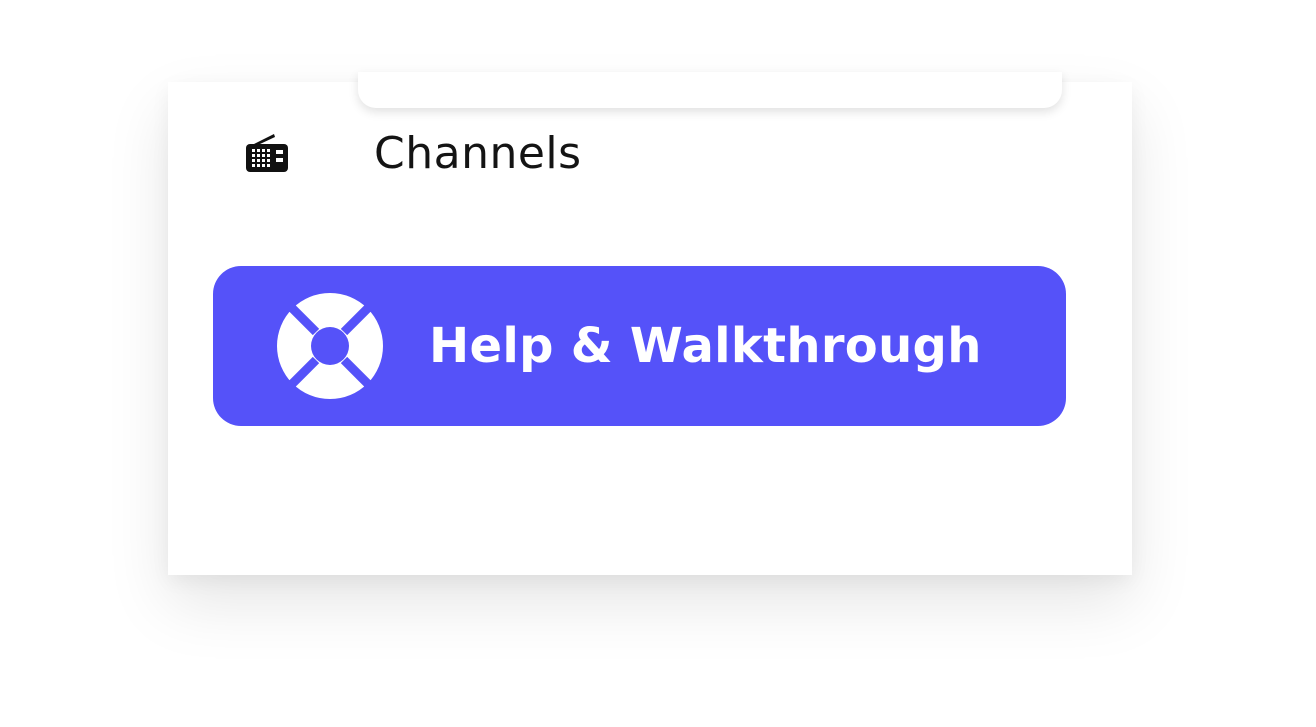 This screenshot has width=1316, height=727. What do you see at coordinates (705, 346) in the screenshot?
I see `help-button-label: Help & Walkthrough` at bounding box center [705, 346].